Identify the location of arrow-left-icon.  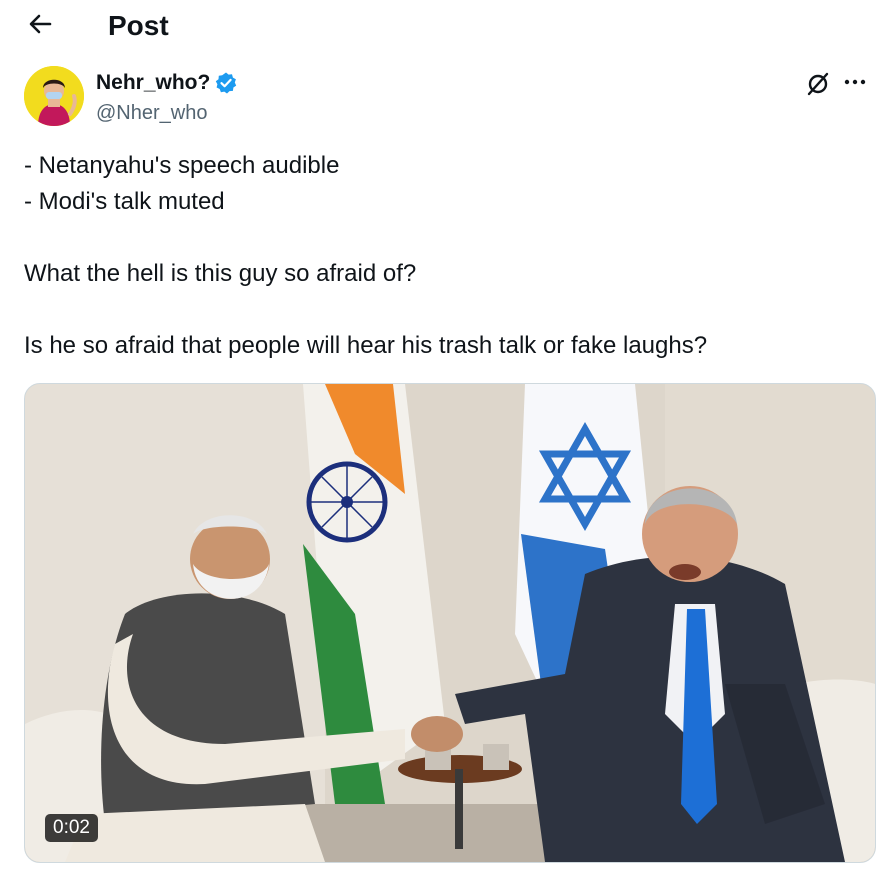
(40, 24).